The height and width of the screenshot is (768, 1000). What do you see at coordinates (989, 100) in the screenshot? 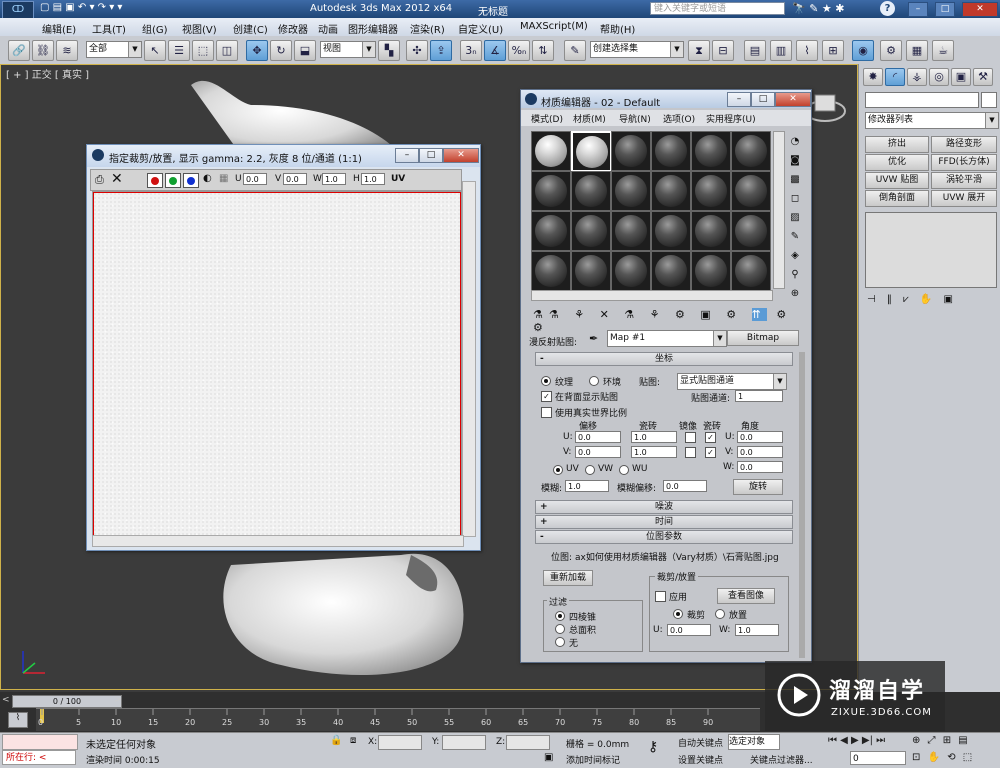
I see `object-color-swatch` at bounding box center [989, 100].